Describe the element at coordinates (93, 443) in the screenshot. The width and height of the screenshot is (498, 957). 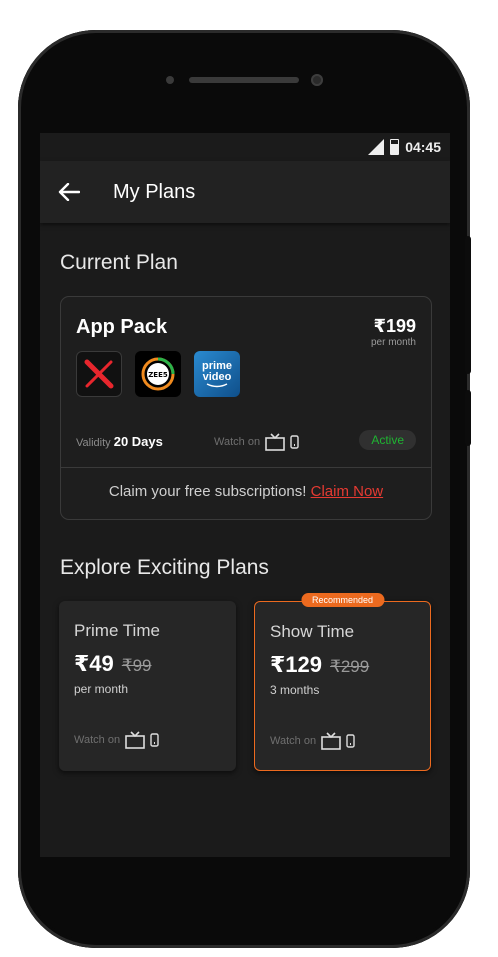
I see `validity-label: Validity` at that location.